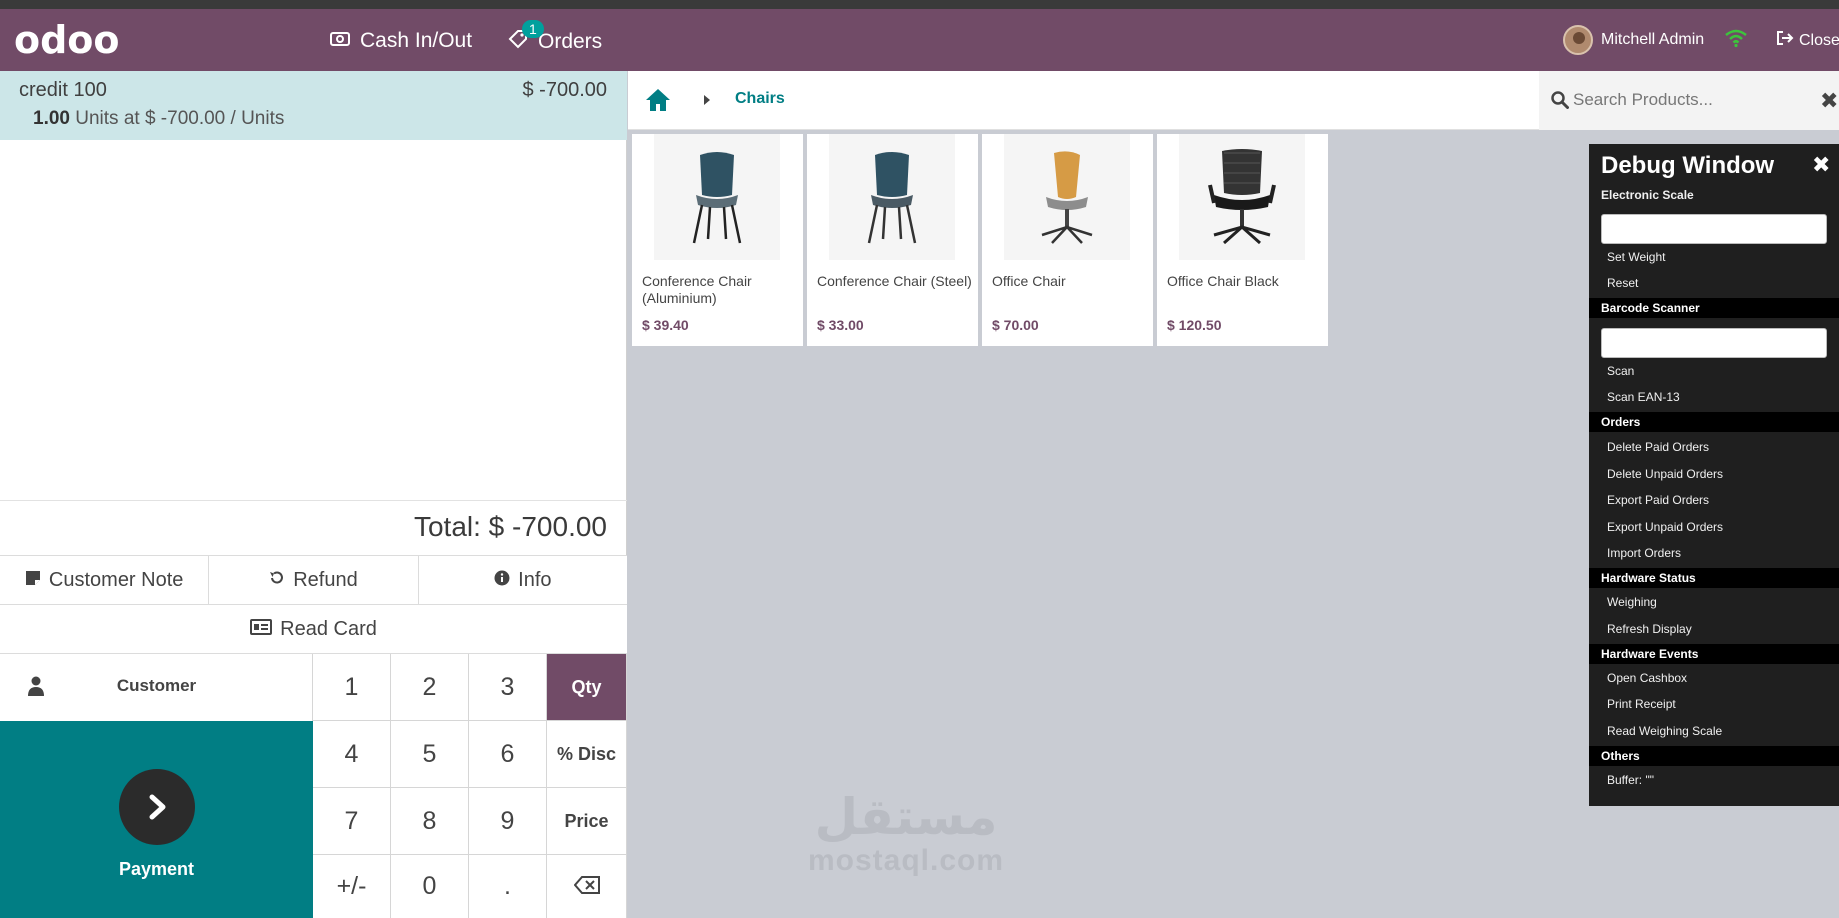 This screenshot has width=1839, height=918. Describe the element at coordinates (760, 99) in the screenshot. I see `breadcrumb-category-chairs: Chairs` at that location.